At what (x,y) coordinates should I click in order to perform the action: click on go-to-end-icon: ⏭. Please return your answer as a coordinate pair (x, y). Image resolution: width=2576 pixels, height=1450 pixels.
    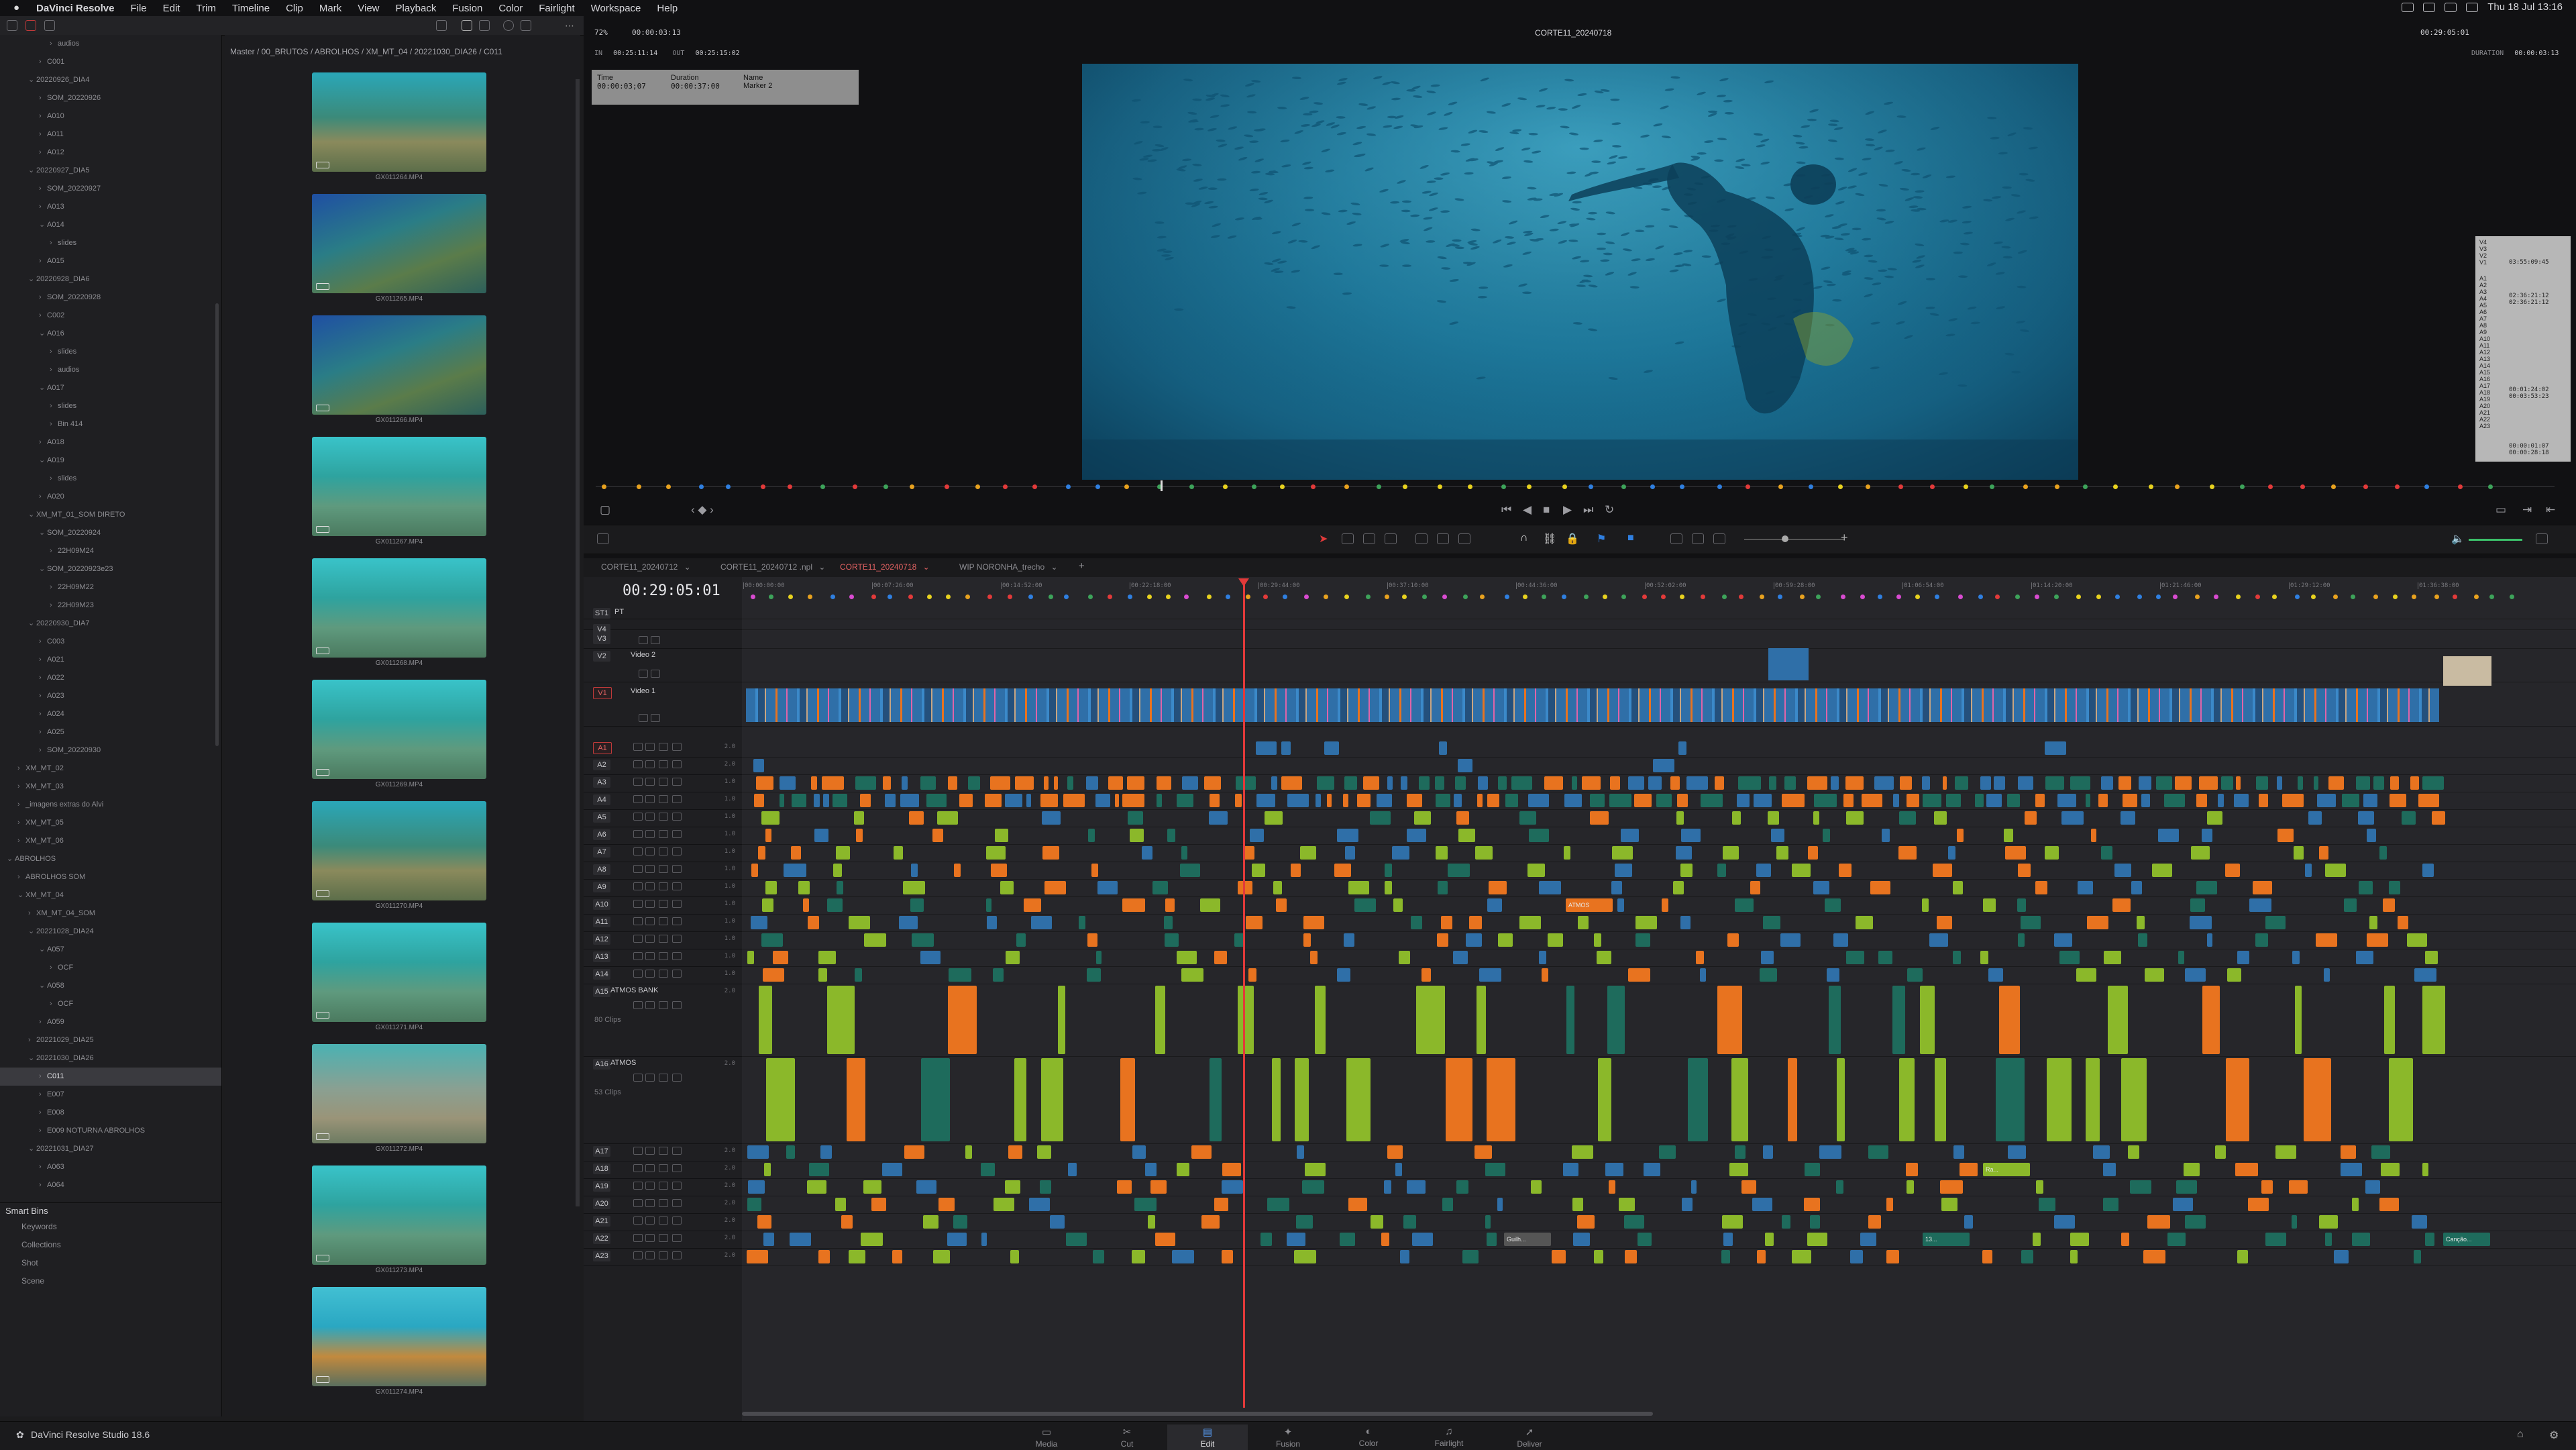
    Looking at the image, I should click on (1588, 510).